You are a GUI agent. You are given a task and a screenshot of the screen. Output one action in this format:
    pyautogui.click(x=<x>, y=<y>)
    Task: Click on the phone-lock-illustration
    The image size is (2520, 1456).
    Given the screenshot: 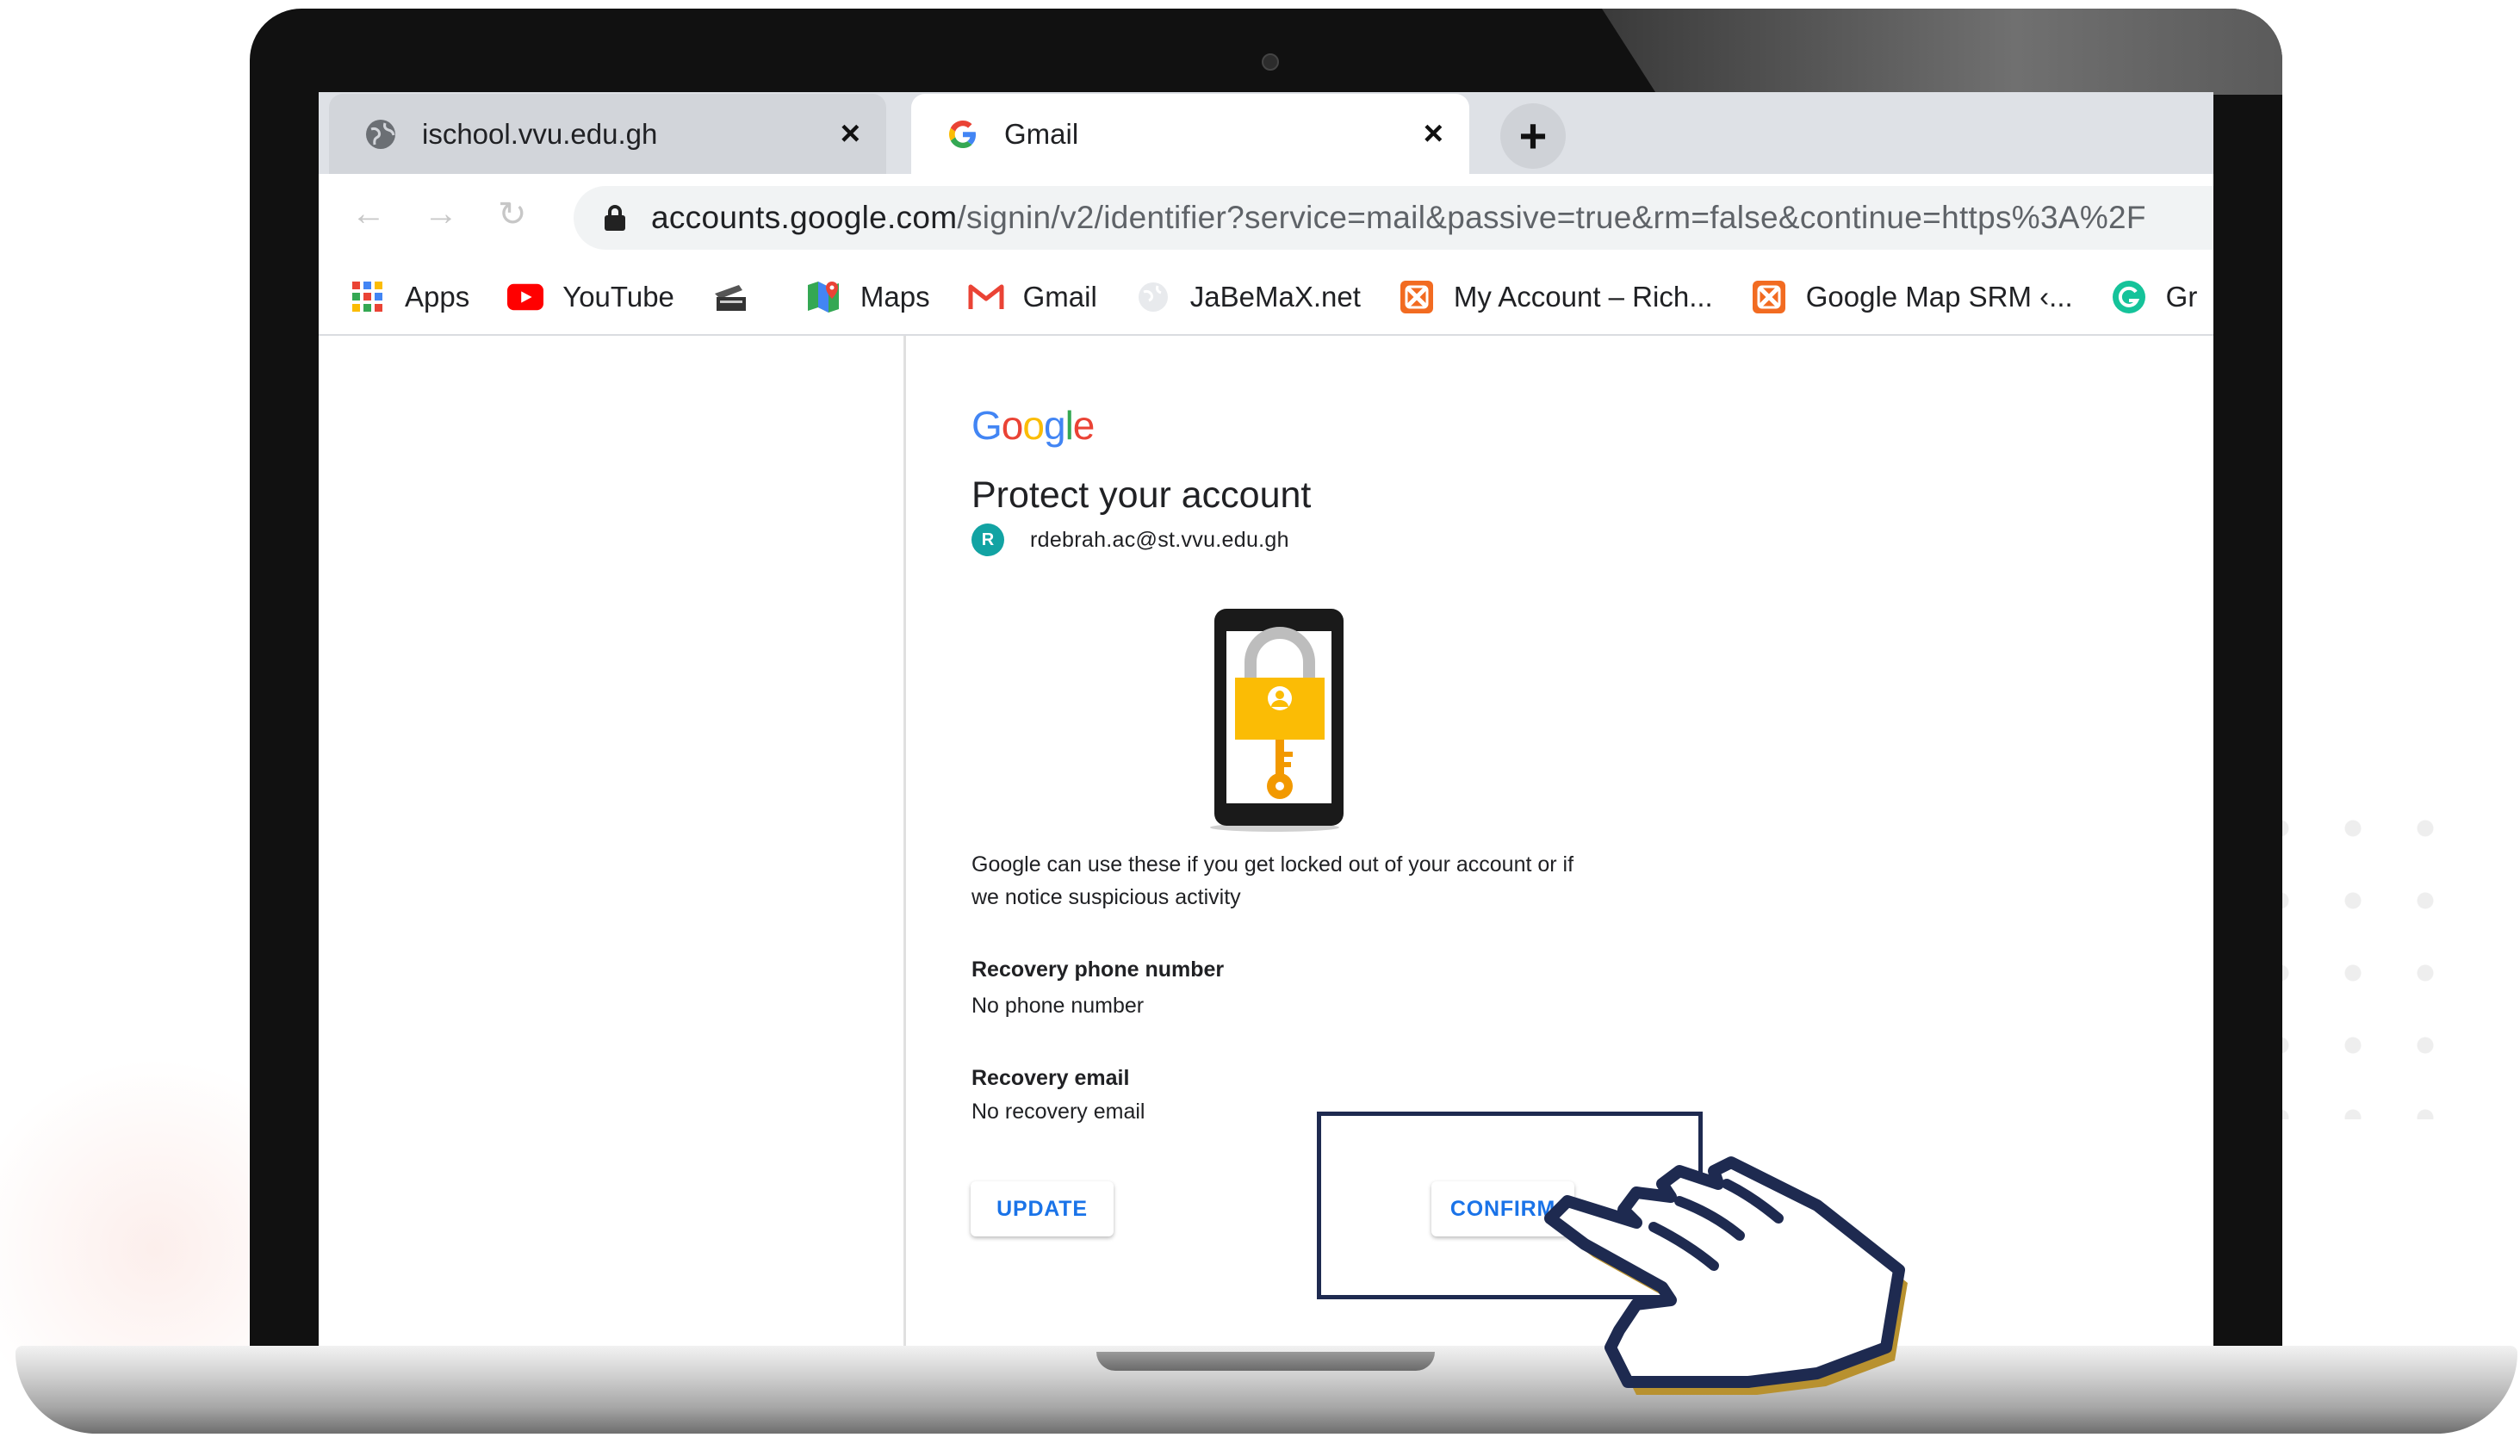 What is the action you would take?
    pyautogui.click(x=1277, y=721)
    